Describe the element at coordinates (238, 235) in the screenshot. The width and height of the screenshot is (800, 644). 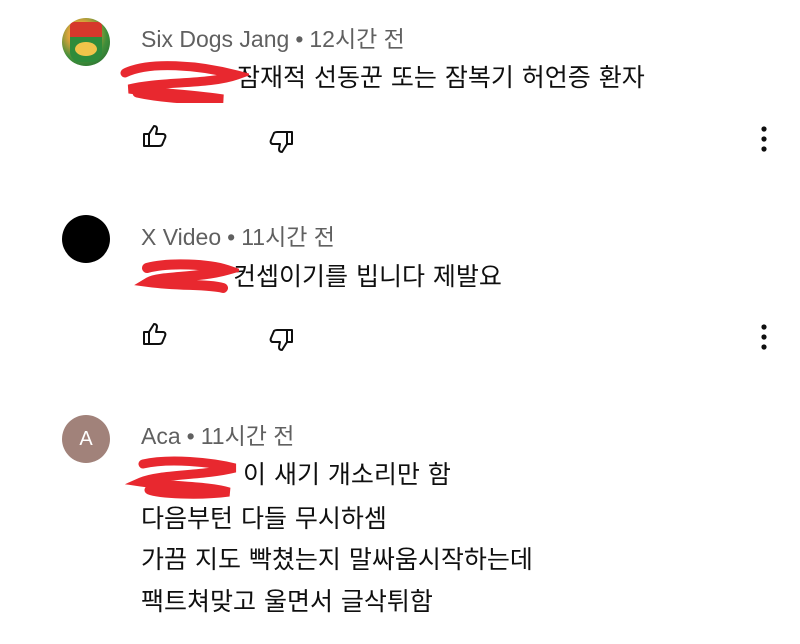
I see `comment-meta: X Video • 11시간 전` at that location.